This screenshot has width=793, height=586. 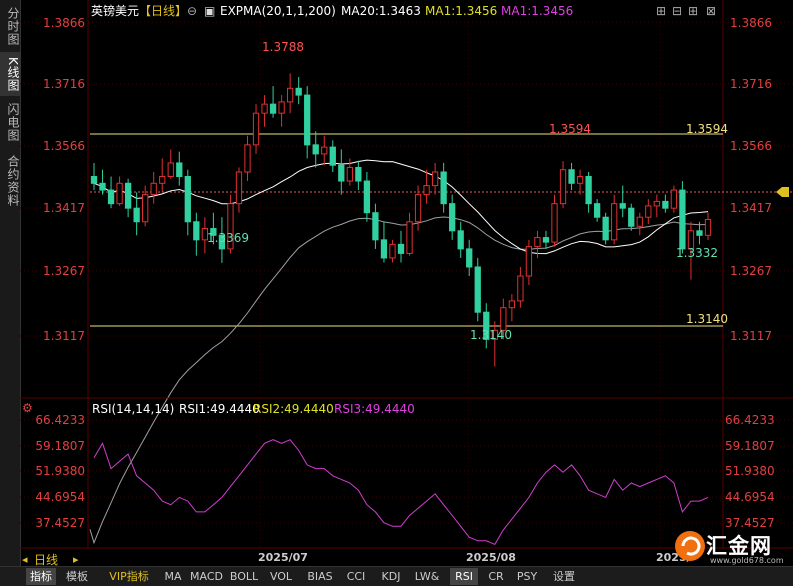 What do you see at coordinates (10, 181) in the screenshot?
I see `tab-contract-info: 合约资料` at bounding box center [10, 181].